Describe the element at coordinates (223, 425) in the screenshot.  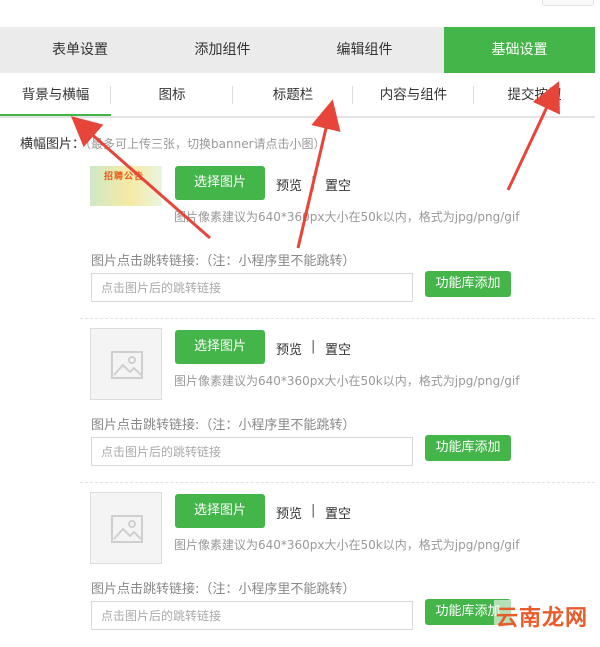
I see `jump-link-label-2: 图片点击跳转链接:（注：小程序里不能跳转）` at that location.